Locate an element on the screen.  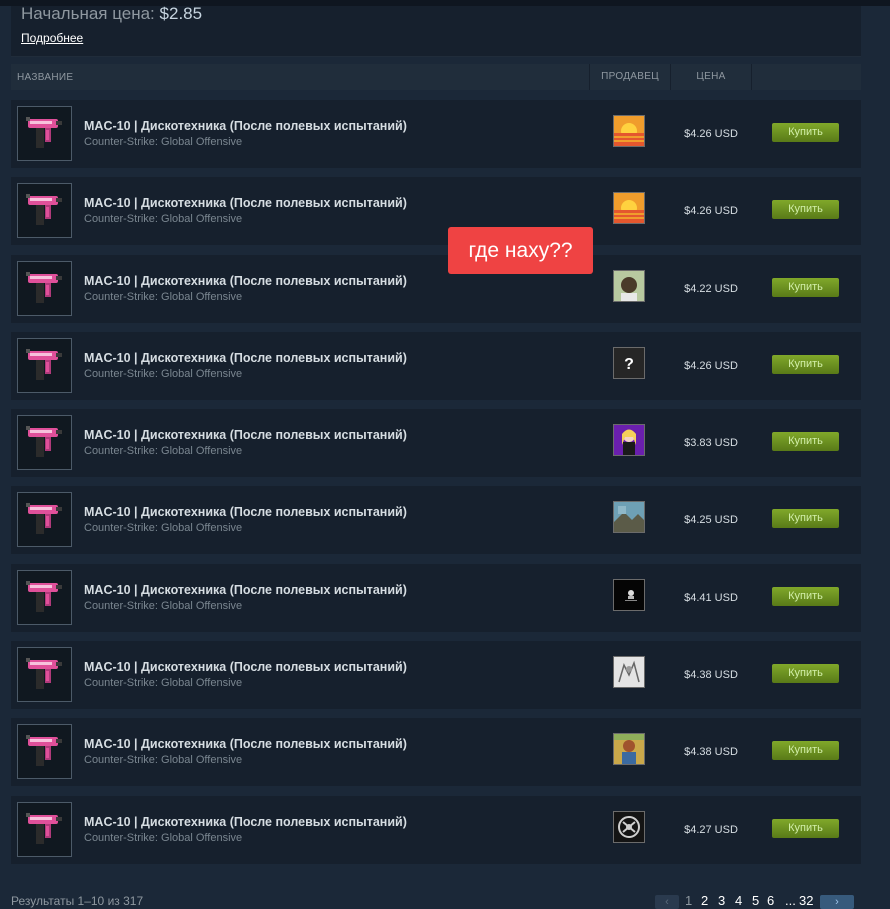
start-price: Начальная цена: $2.85 is located at coordinates (111, 14).